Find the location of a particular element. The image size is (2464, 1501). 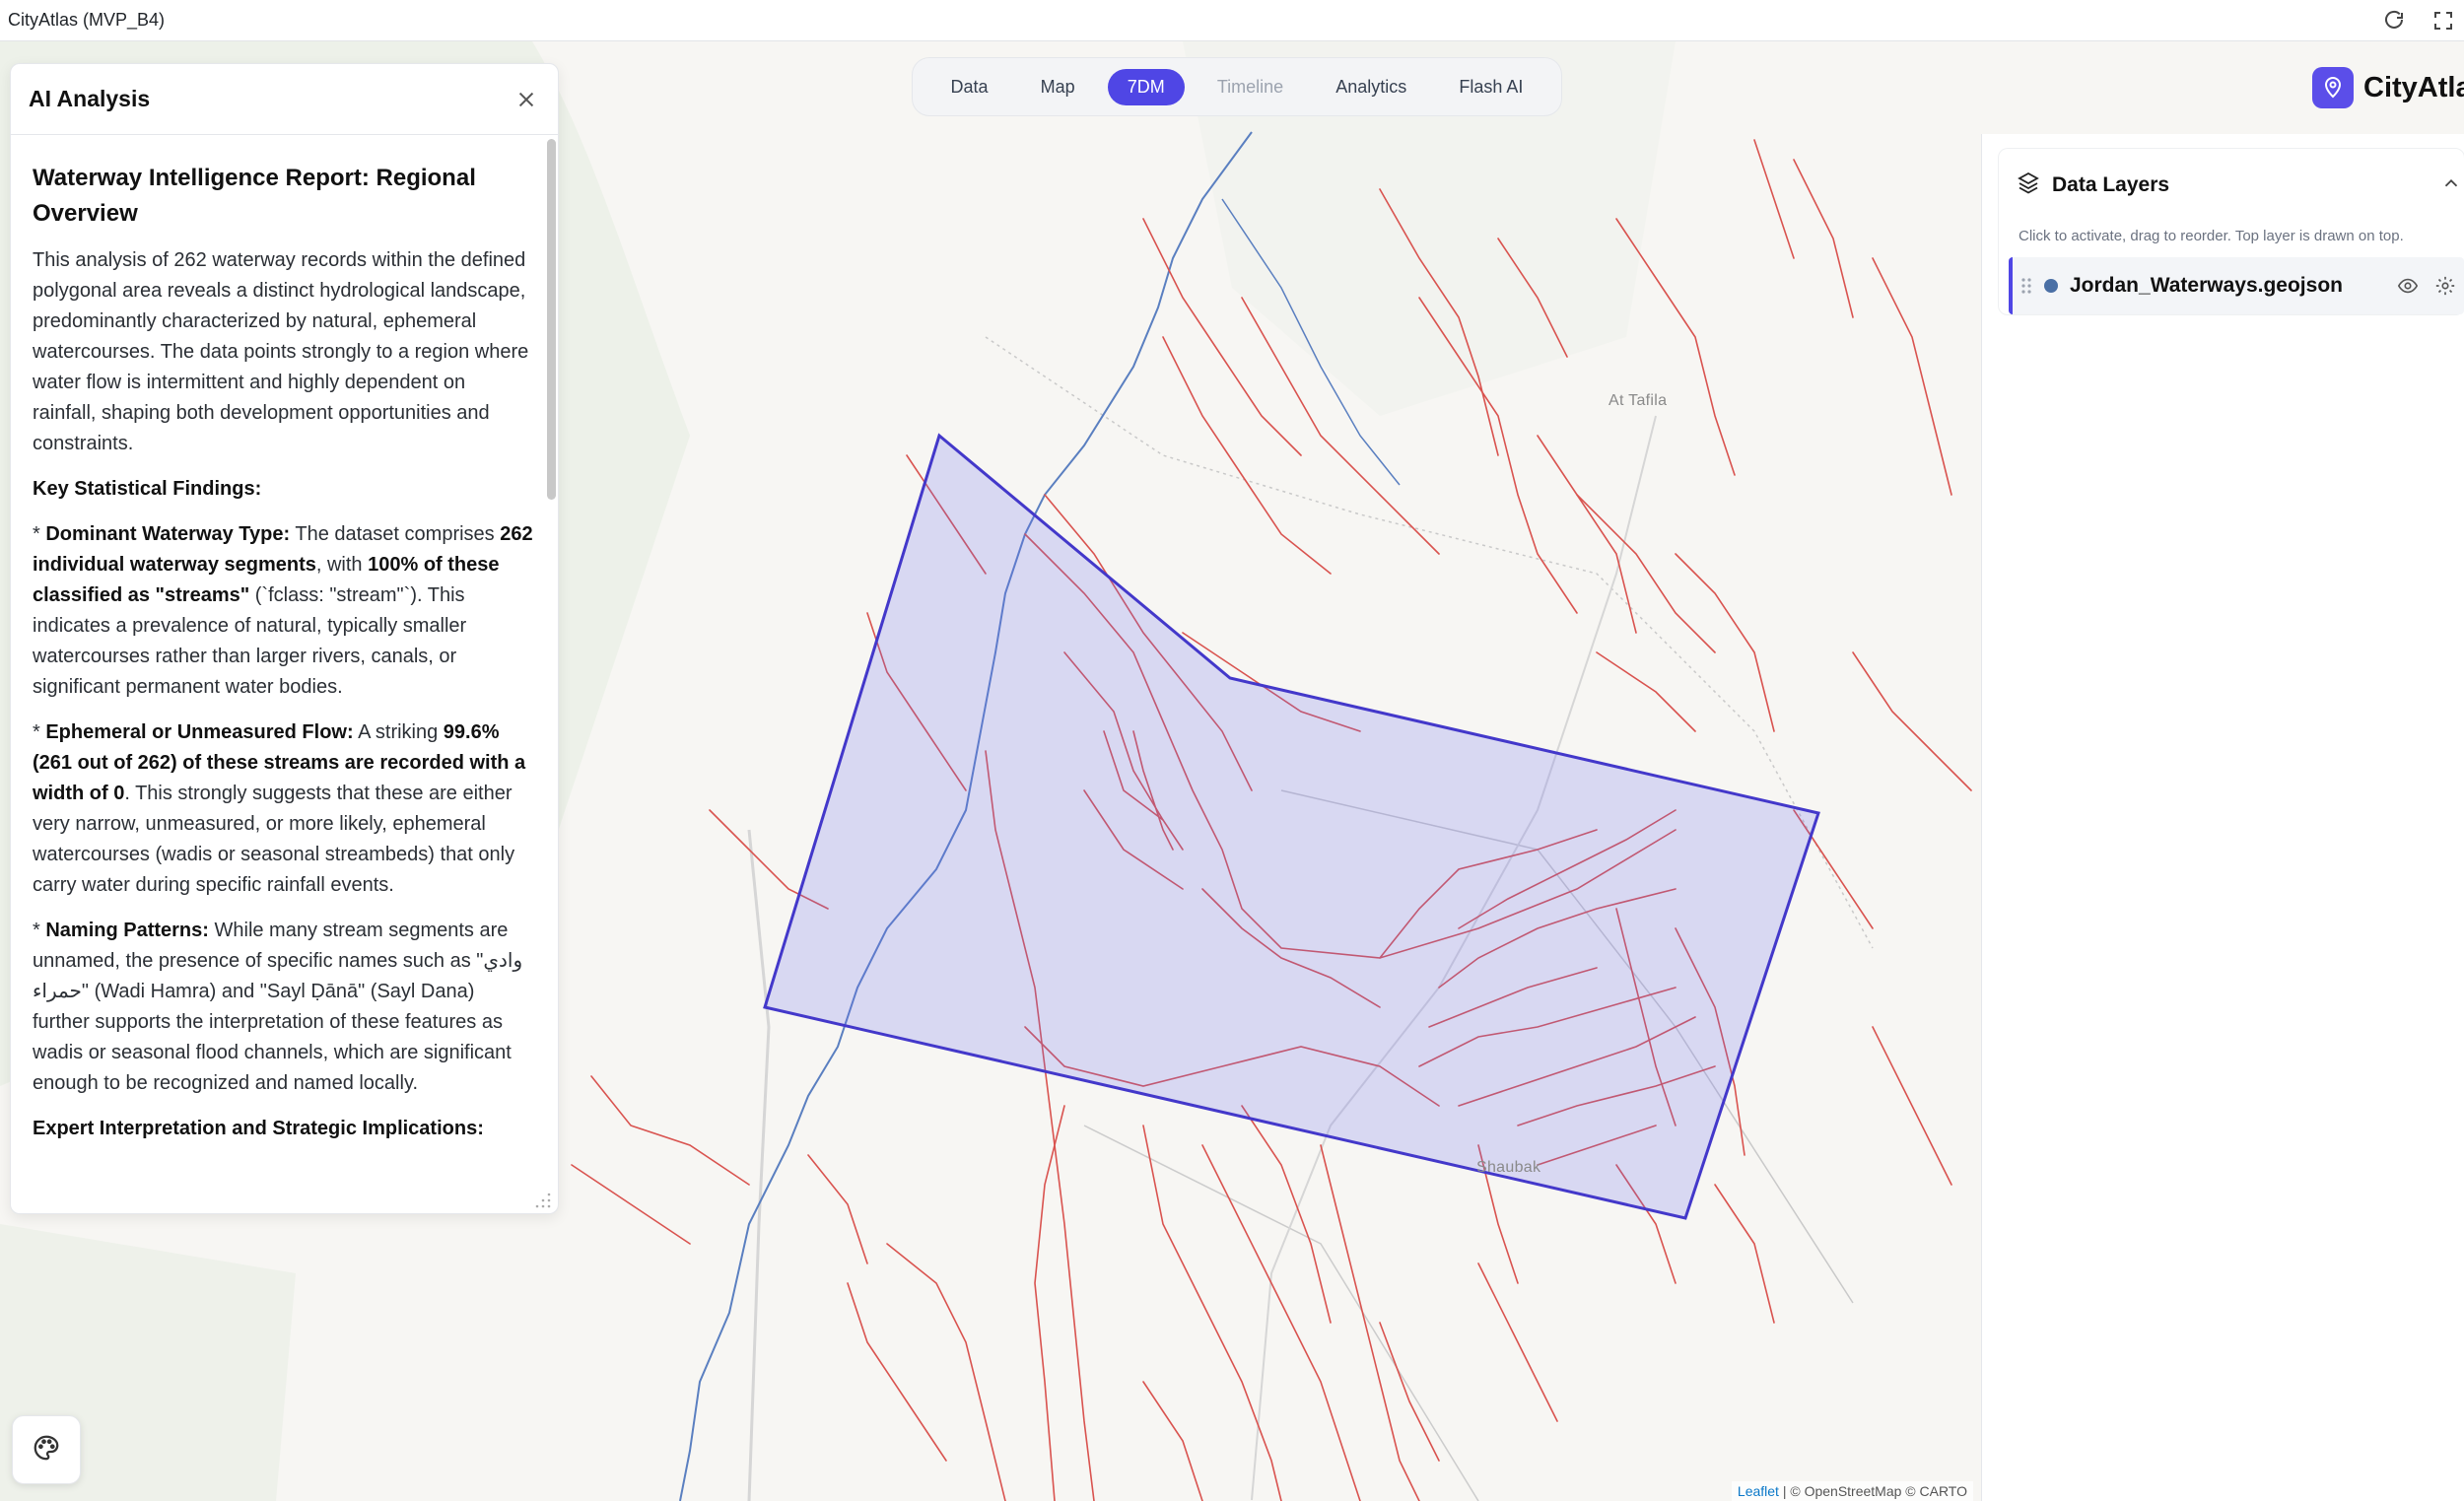

map-pin-icon is located at coordinates (2333, 87).